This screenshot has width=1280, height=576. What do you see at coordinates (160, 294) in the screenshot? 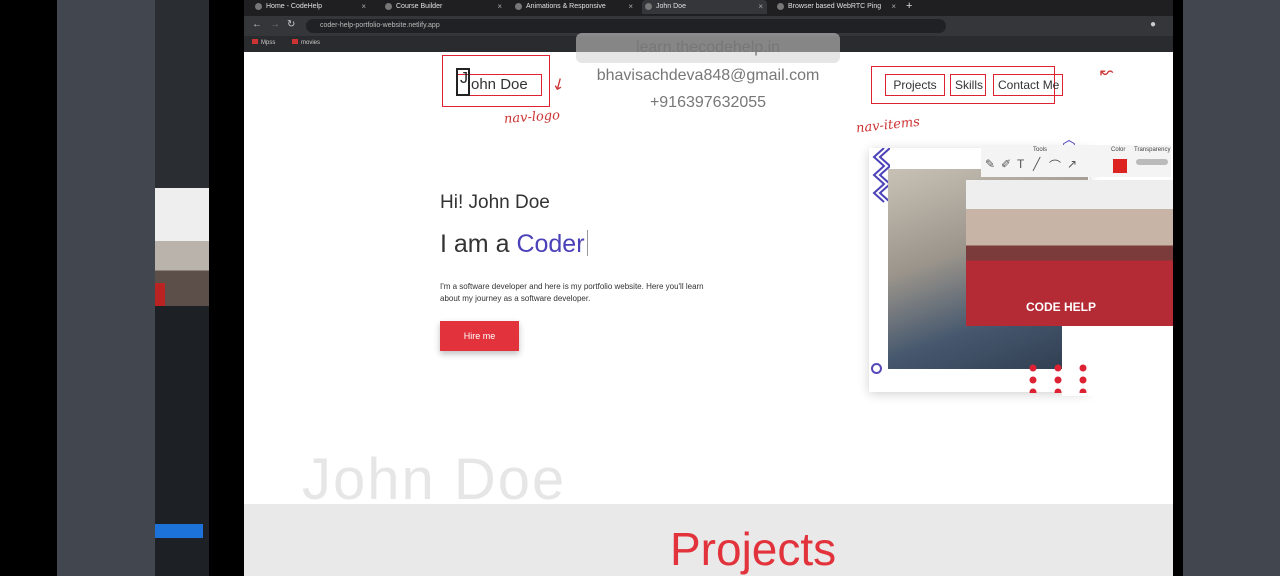
I see `side-window-red-object` at bounding box center [160, 294].